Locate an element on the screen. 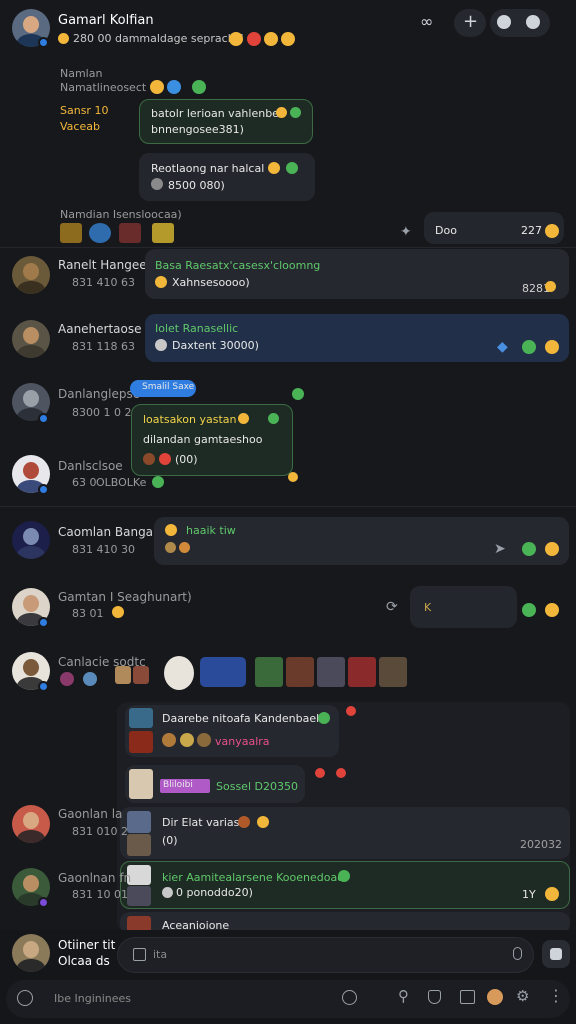  heart-icon is located at coordinates (320, 773).